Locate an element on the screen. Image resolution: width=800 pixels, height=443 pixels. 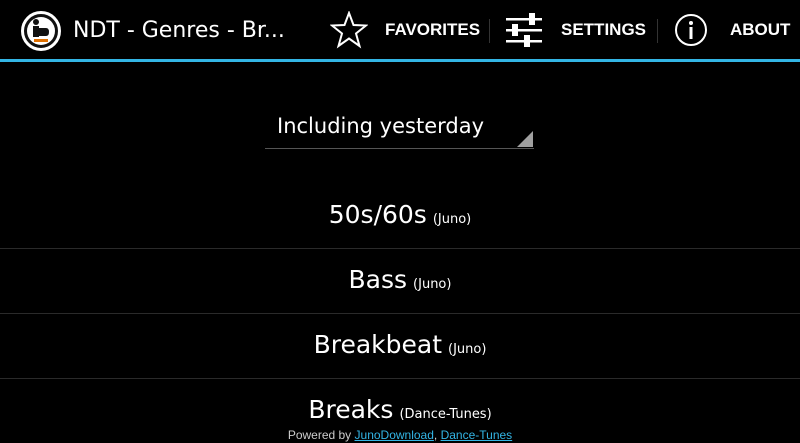
genre-name: Breakbeat is located at coordinates (377, 344).